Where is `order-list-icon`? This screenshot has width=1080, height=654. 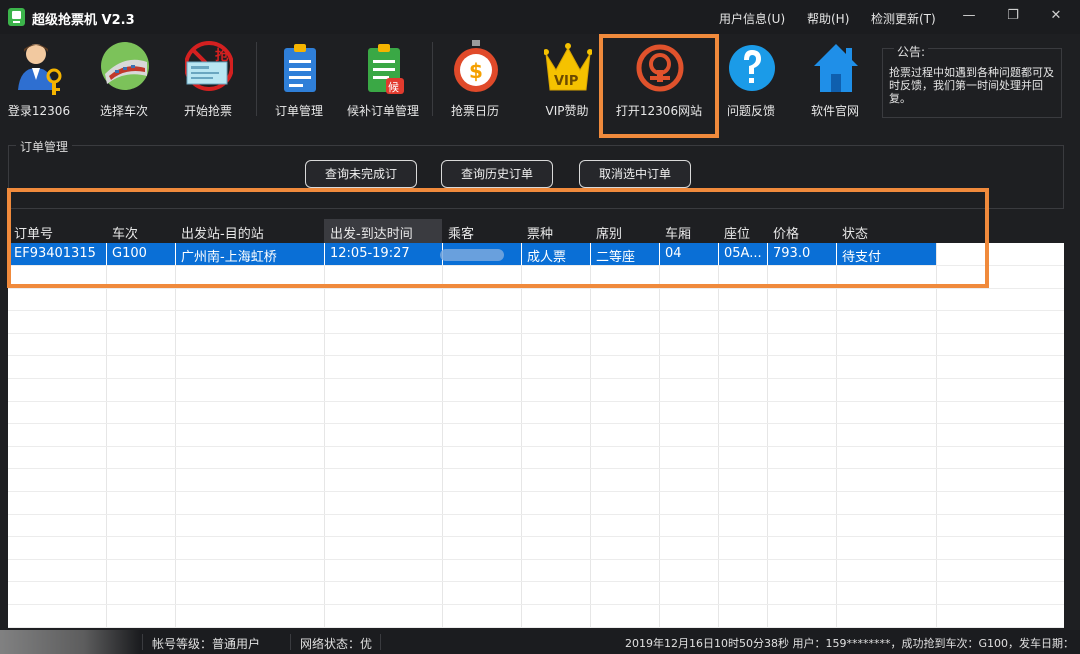 order-list-icon is located at coordinates (300, 68).